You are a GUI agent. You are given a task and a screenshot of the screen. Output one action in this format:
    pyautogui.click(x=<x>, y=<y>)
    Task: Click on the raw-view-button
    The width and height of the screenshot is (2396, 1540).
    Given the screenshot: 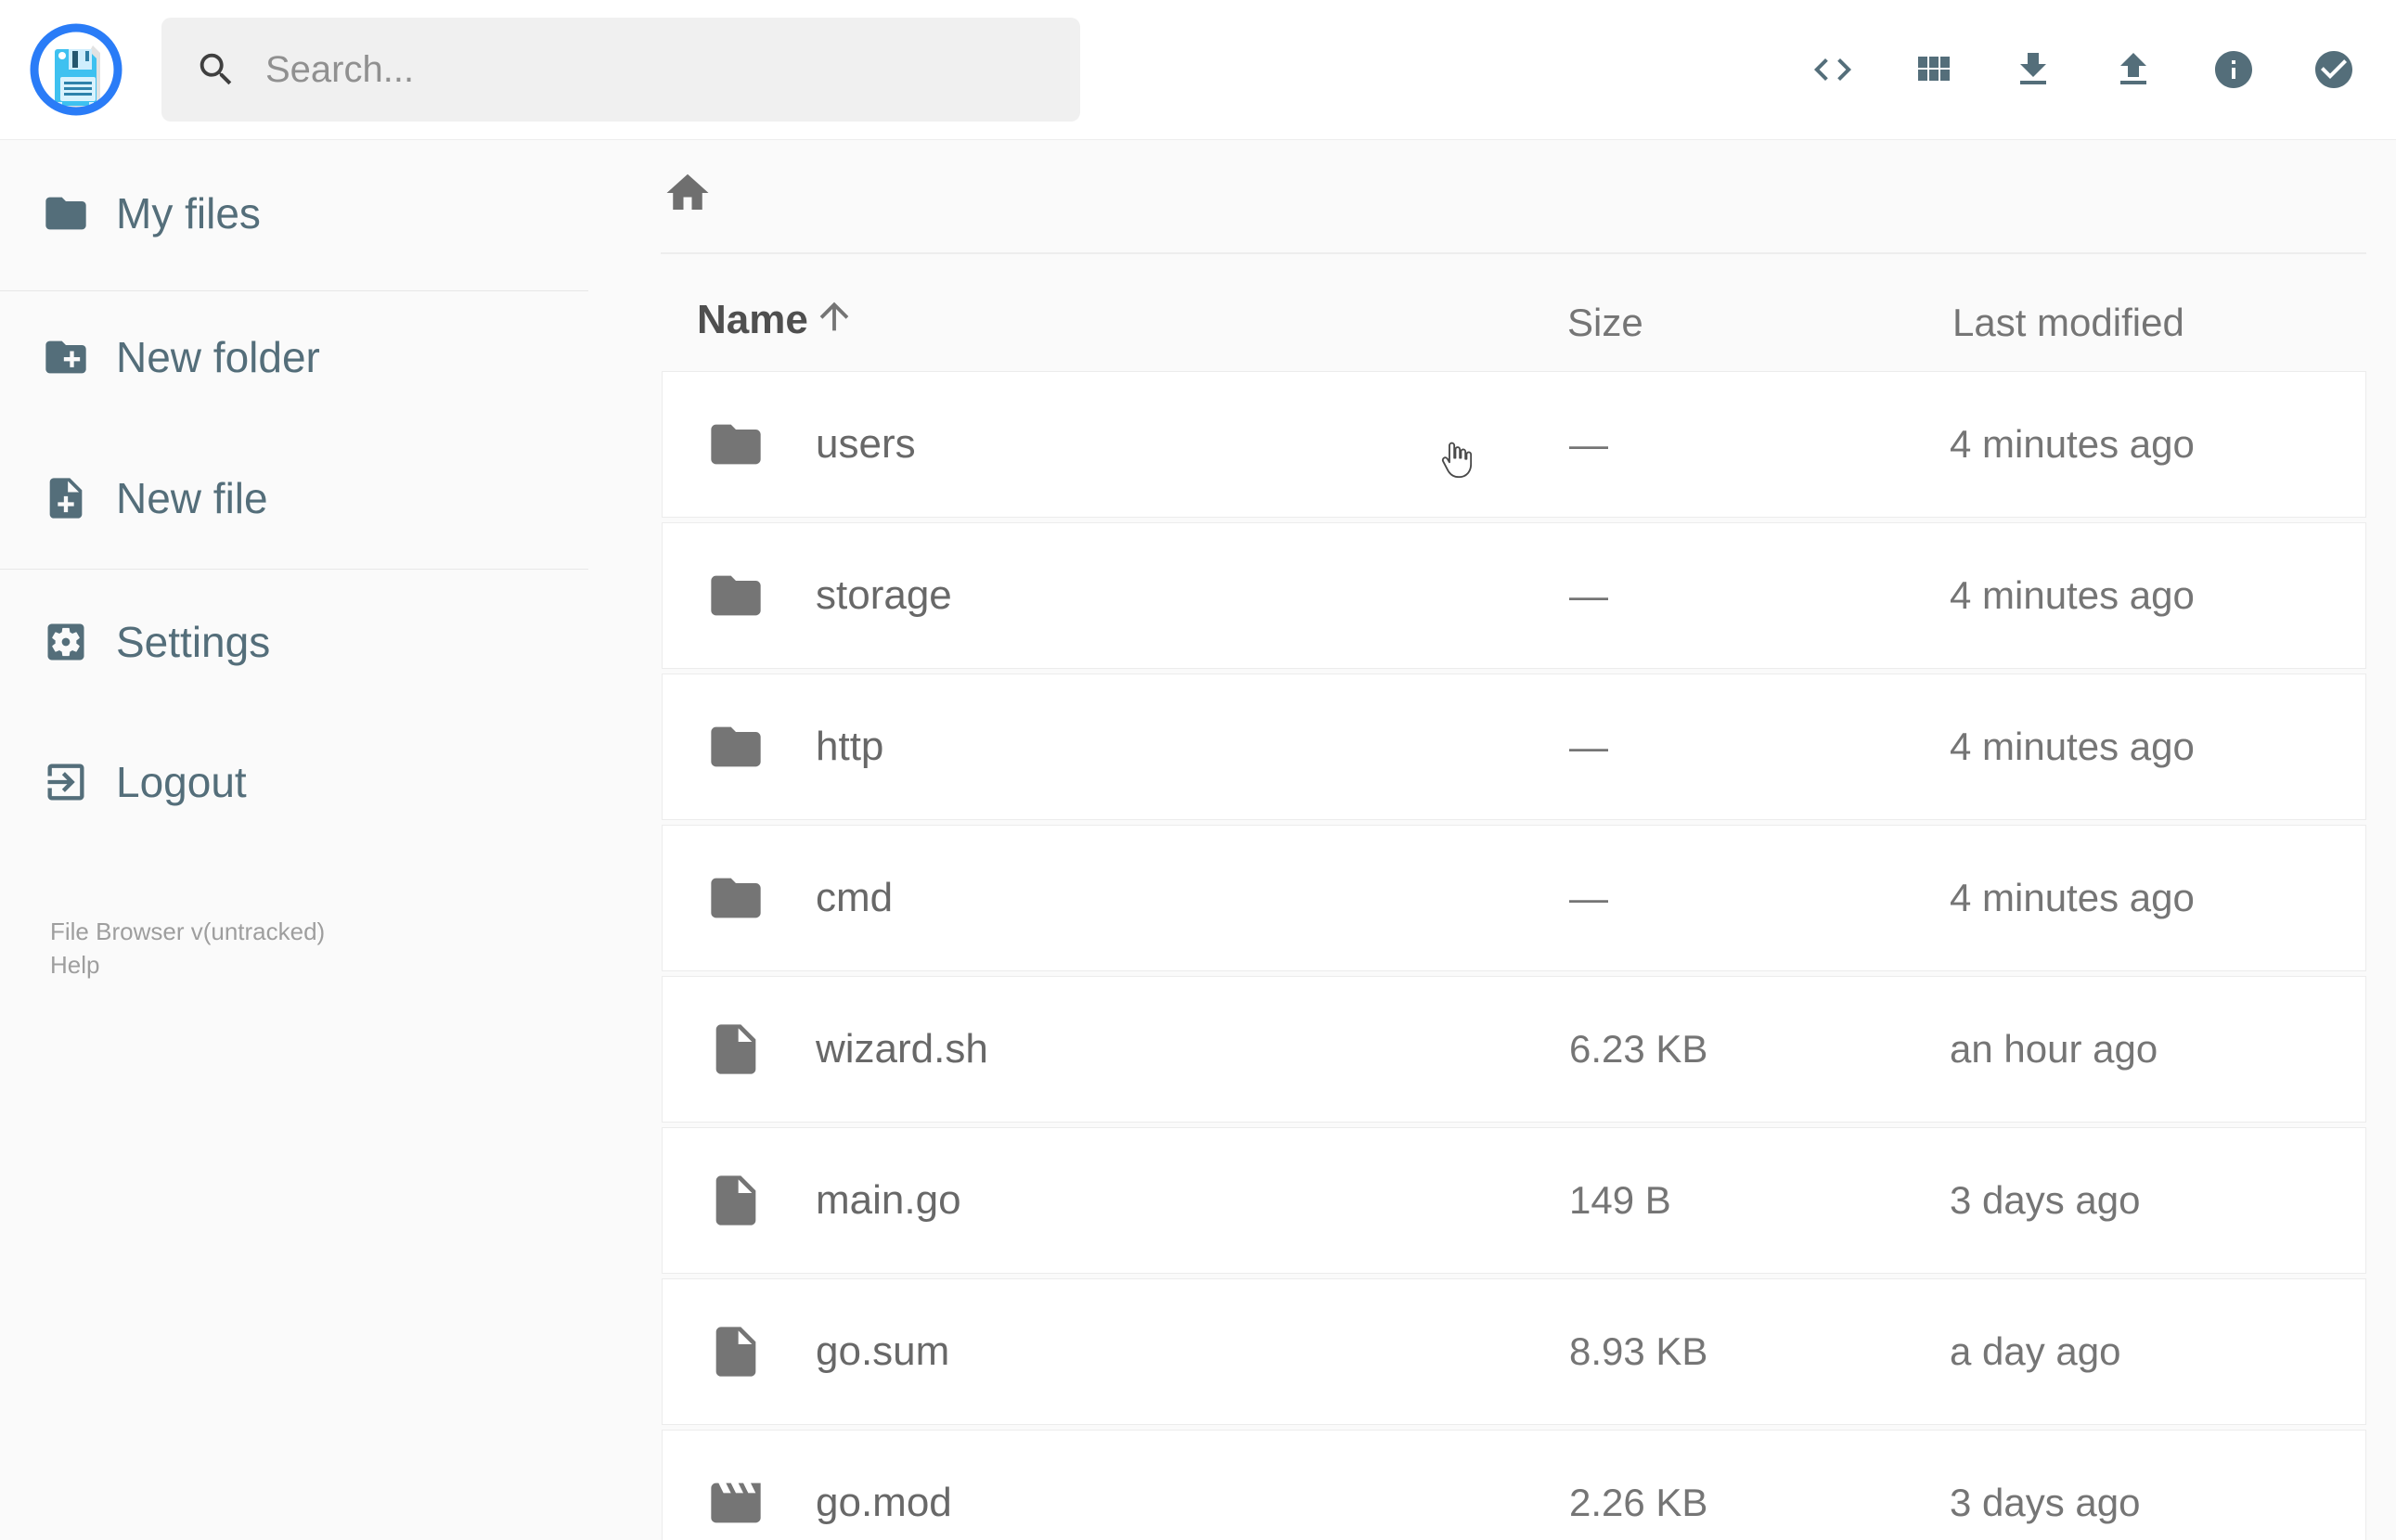 What is the action you would take?
    pyautogui.click(x=1832, y=69)
    